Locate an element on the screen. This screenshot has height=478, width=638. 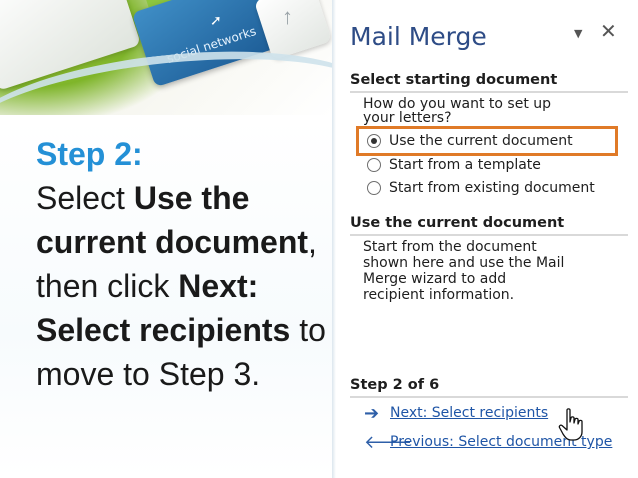
radio-start-from-existing-document: Start from existing document is located at coordinates (481, 188).